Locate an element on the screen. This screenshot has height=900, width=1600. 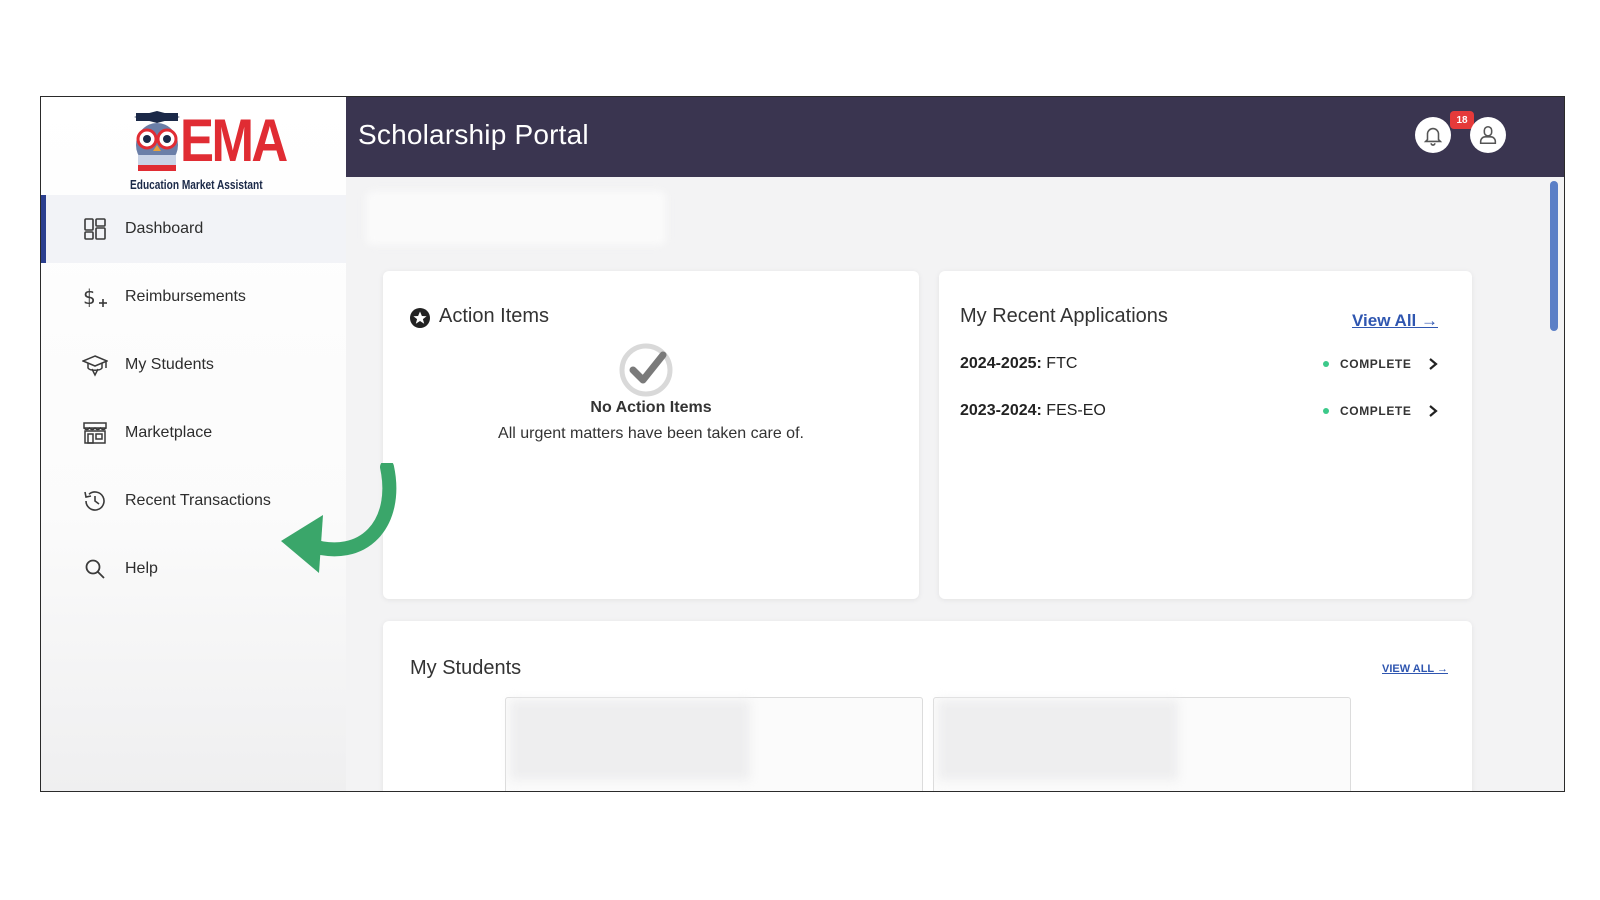
storefront-icon is located at coordinates (95, 433).